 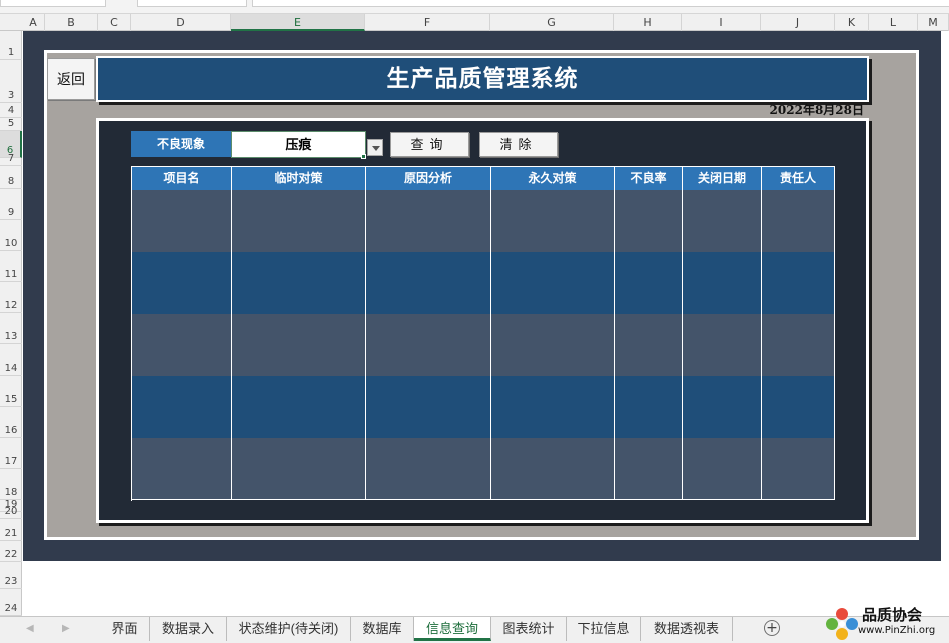 I want to click on table-header-cell: 不良率, so click(x=649, y=178).